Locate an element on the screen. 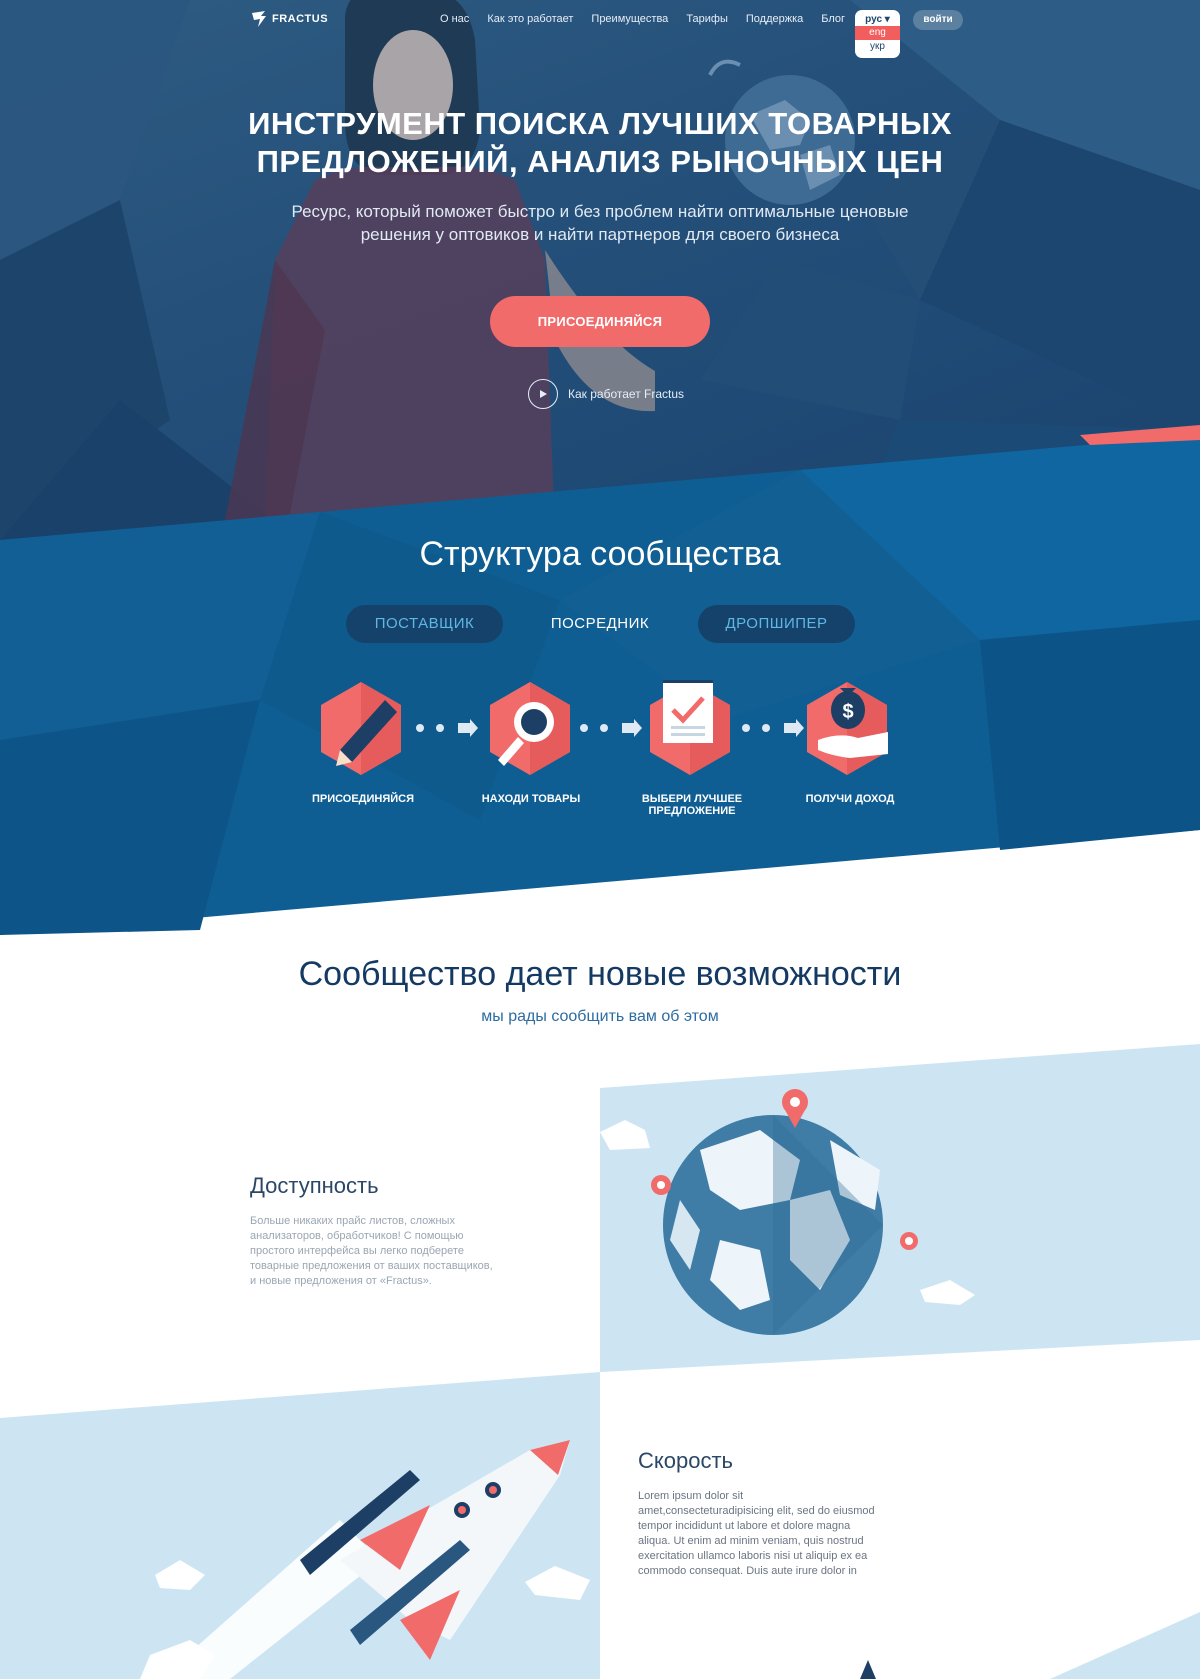 Image resolution: width=1200 pixels, height=1679 pixels. pencil-icon is located at coordinates (361, 728).